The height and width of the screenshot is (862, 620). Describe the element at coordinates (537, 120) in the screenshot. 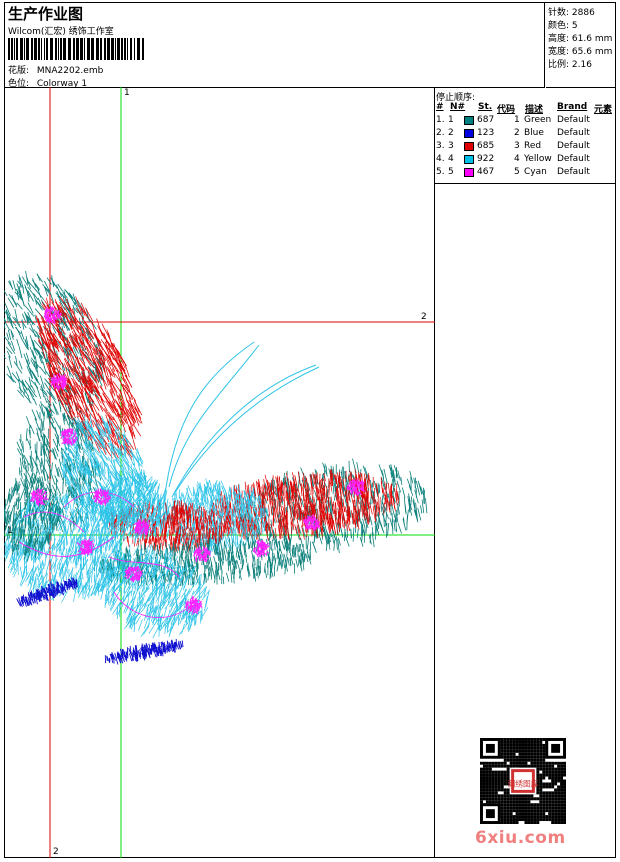

I see `row-description: Green` at that location.